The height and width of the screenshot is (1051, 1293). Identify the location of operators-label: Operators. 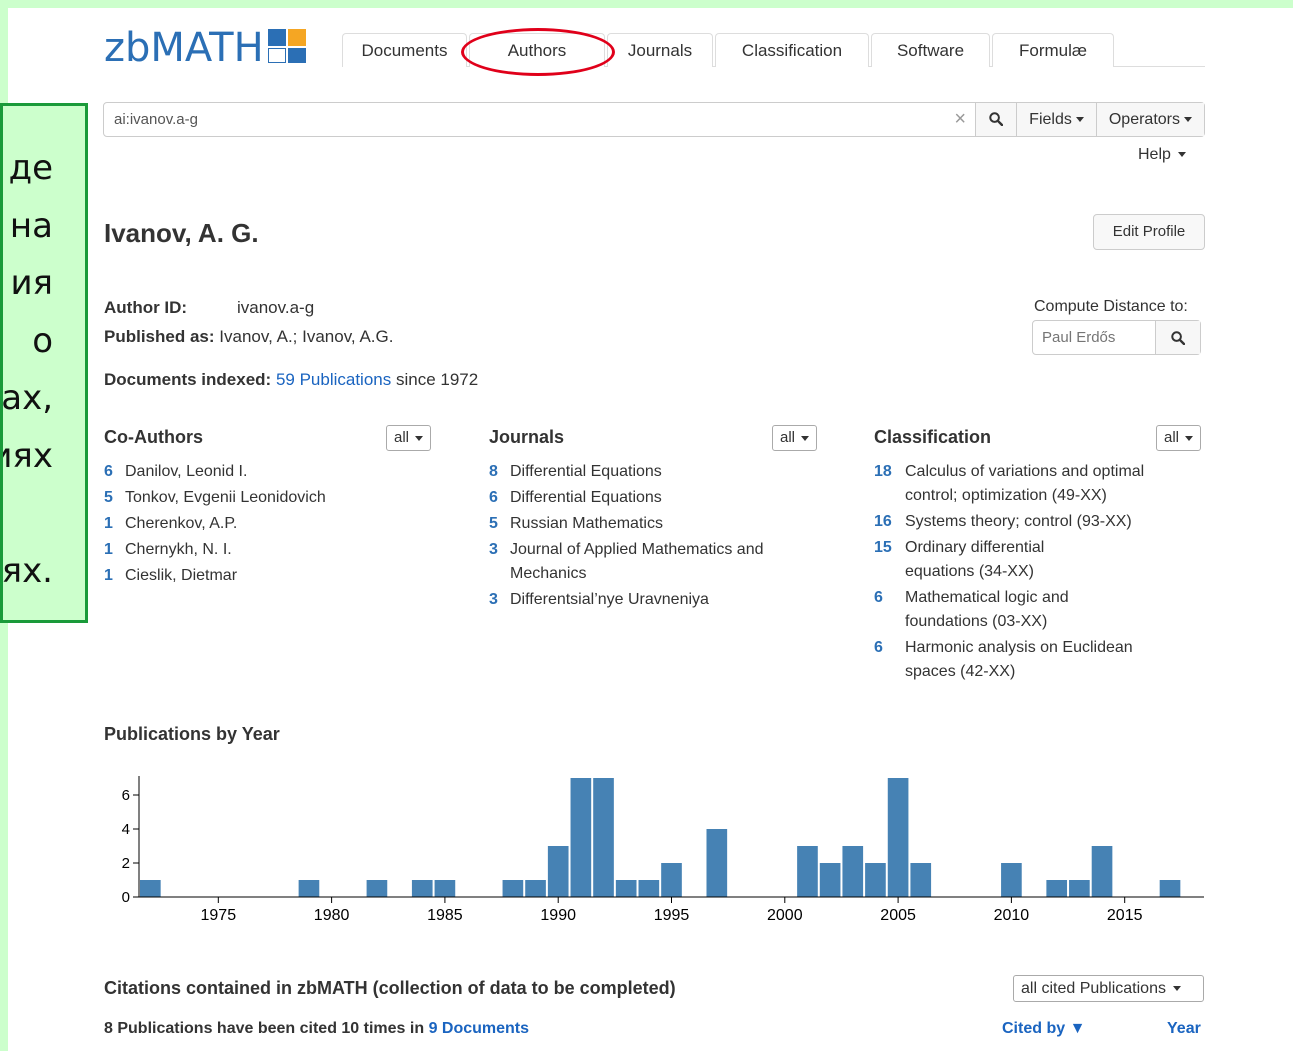
(1144, 119).